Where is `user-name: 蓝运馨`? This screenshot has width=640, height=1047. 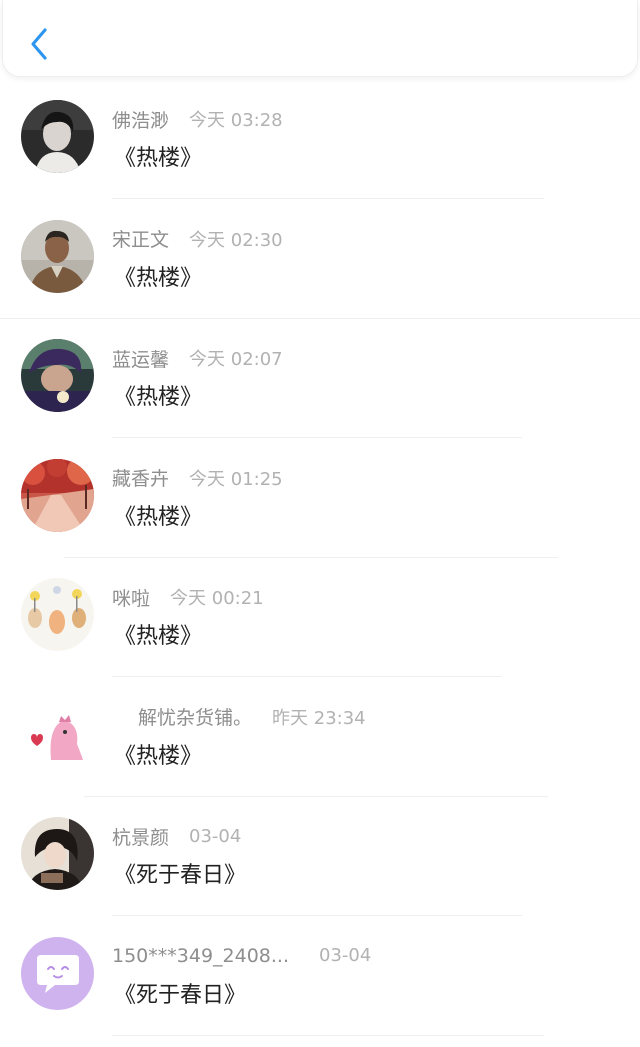 user-name: 蓝运馨 is located at coordinates (140, 358).